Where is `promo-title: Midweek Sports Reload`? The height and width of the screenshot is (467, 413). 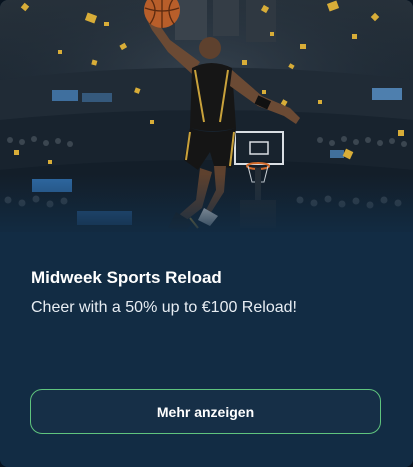 promo-title: Midweek Sports Reload is located at coordinates (126, 277).